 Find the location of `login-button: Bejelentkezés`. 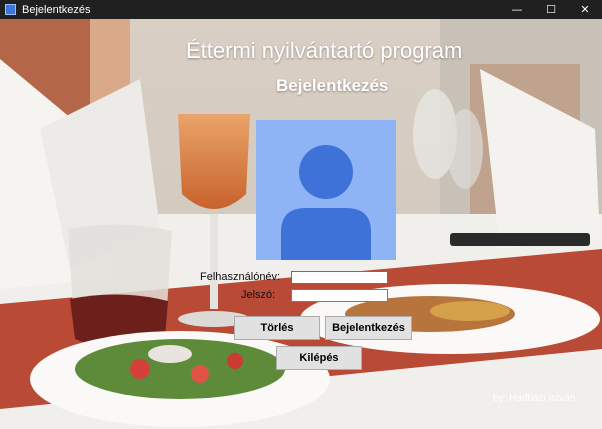

login-button: Bejelentkezés is located at coordinates (368, 328).